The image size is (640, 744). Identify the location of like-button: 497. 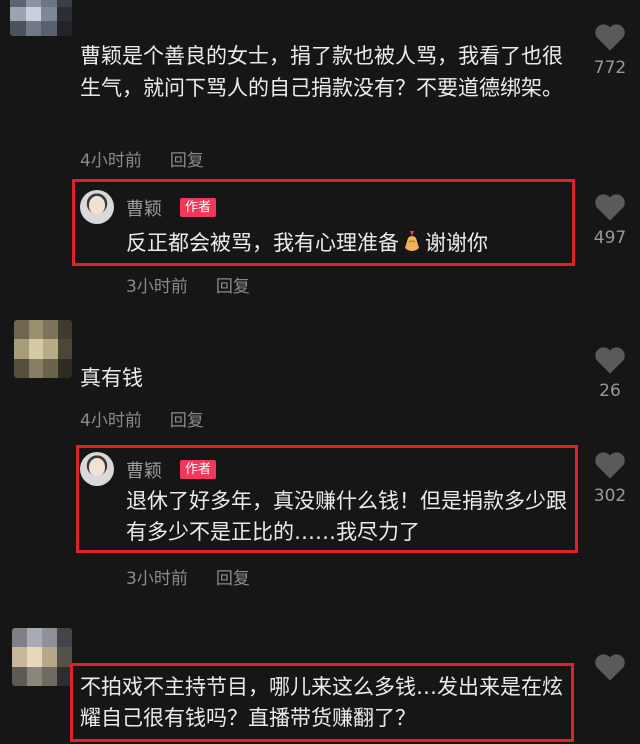
(610, 220).